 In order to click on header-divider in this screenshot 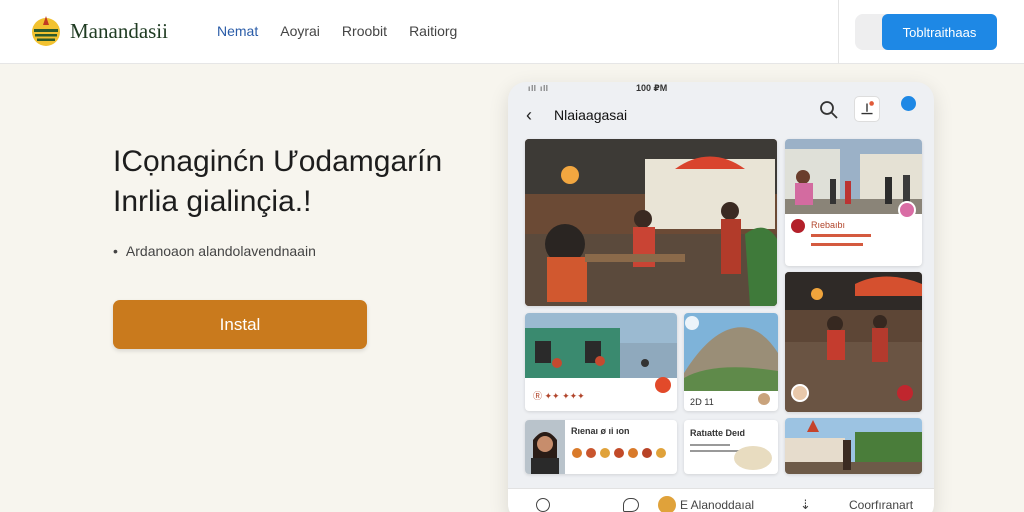, I will do `click(838, 32)`.